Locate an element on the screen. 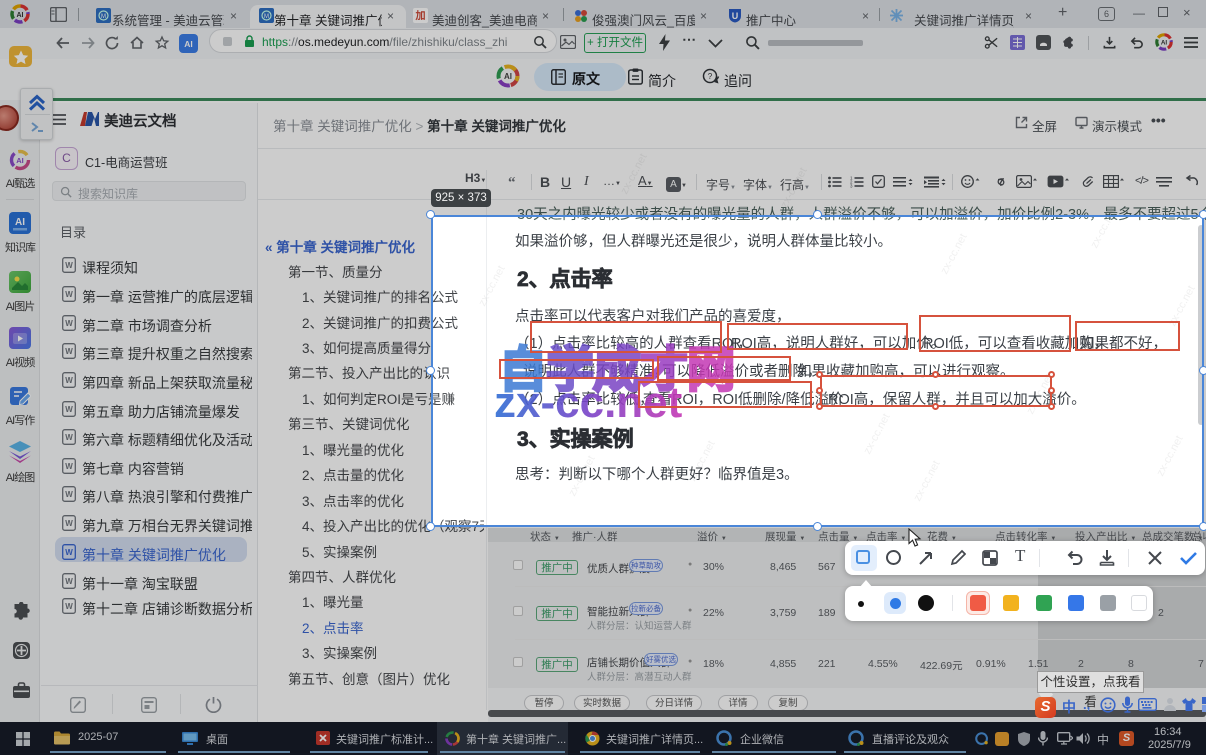 This screenshot has width=1206, height=755. svg-text: 3 is located at coordinates (851, 186).